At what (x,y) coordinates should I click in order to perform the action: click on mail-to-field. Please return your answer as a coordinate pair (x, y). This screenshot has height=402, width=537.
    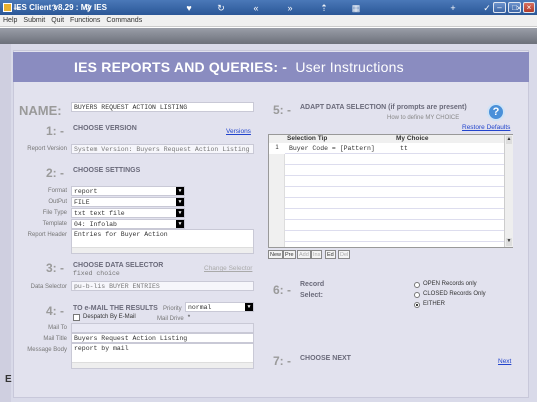
    Looking at the image, I should click on (162, 328).